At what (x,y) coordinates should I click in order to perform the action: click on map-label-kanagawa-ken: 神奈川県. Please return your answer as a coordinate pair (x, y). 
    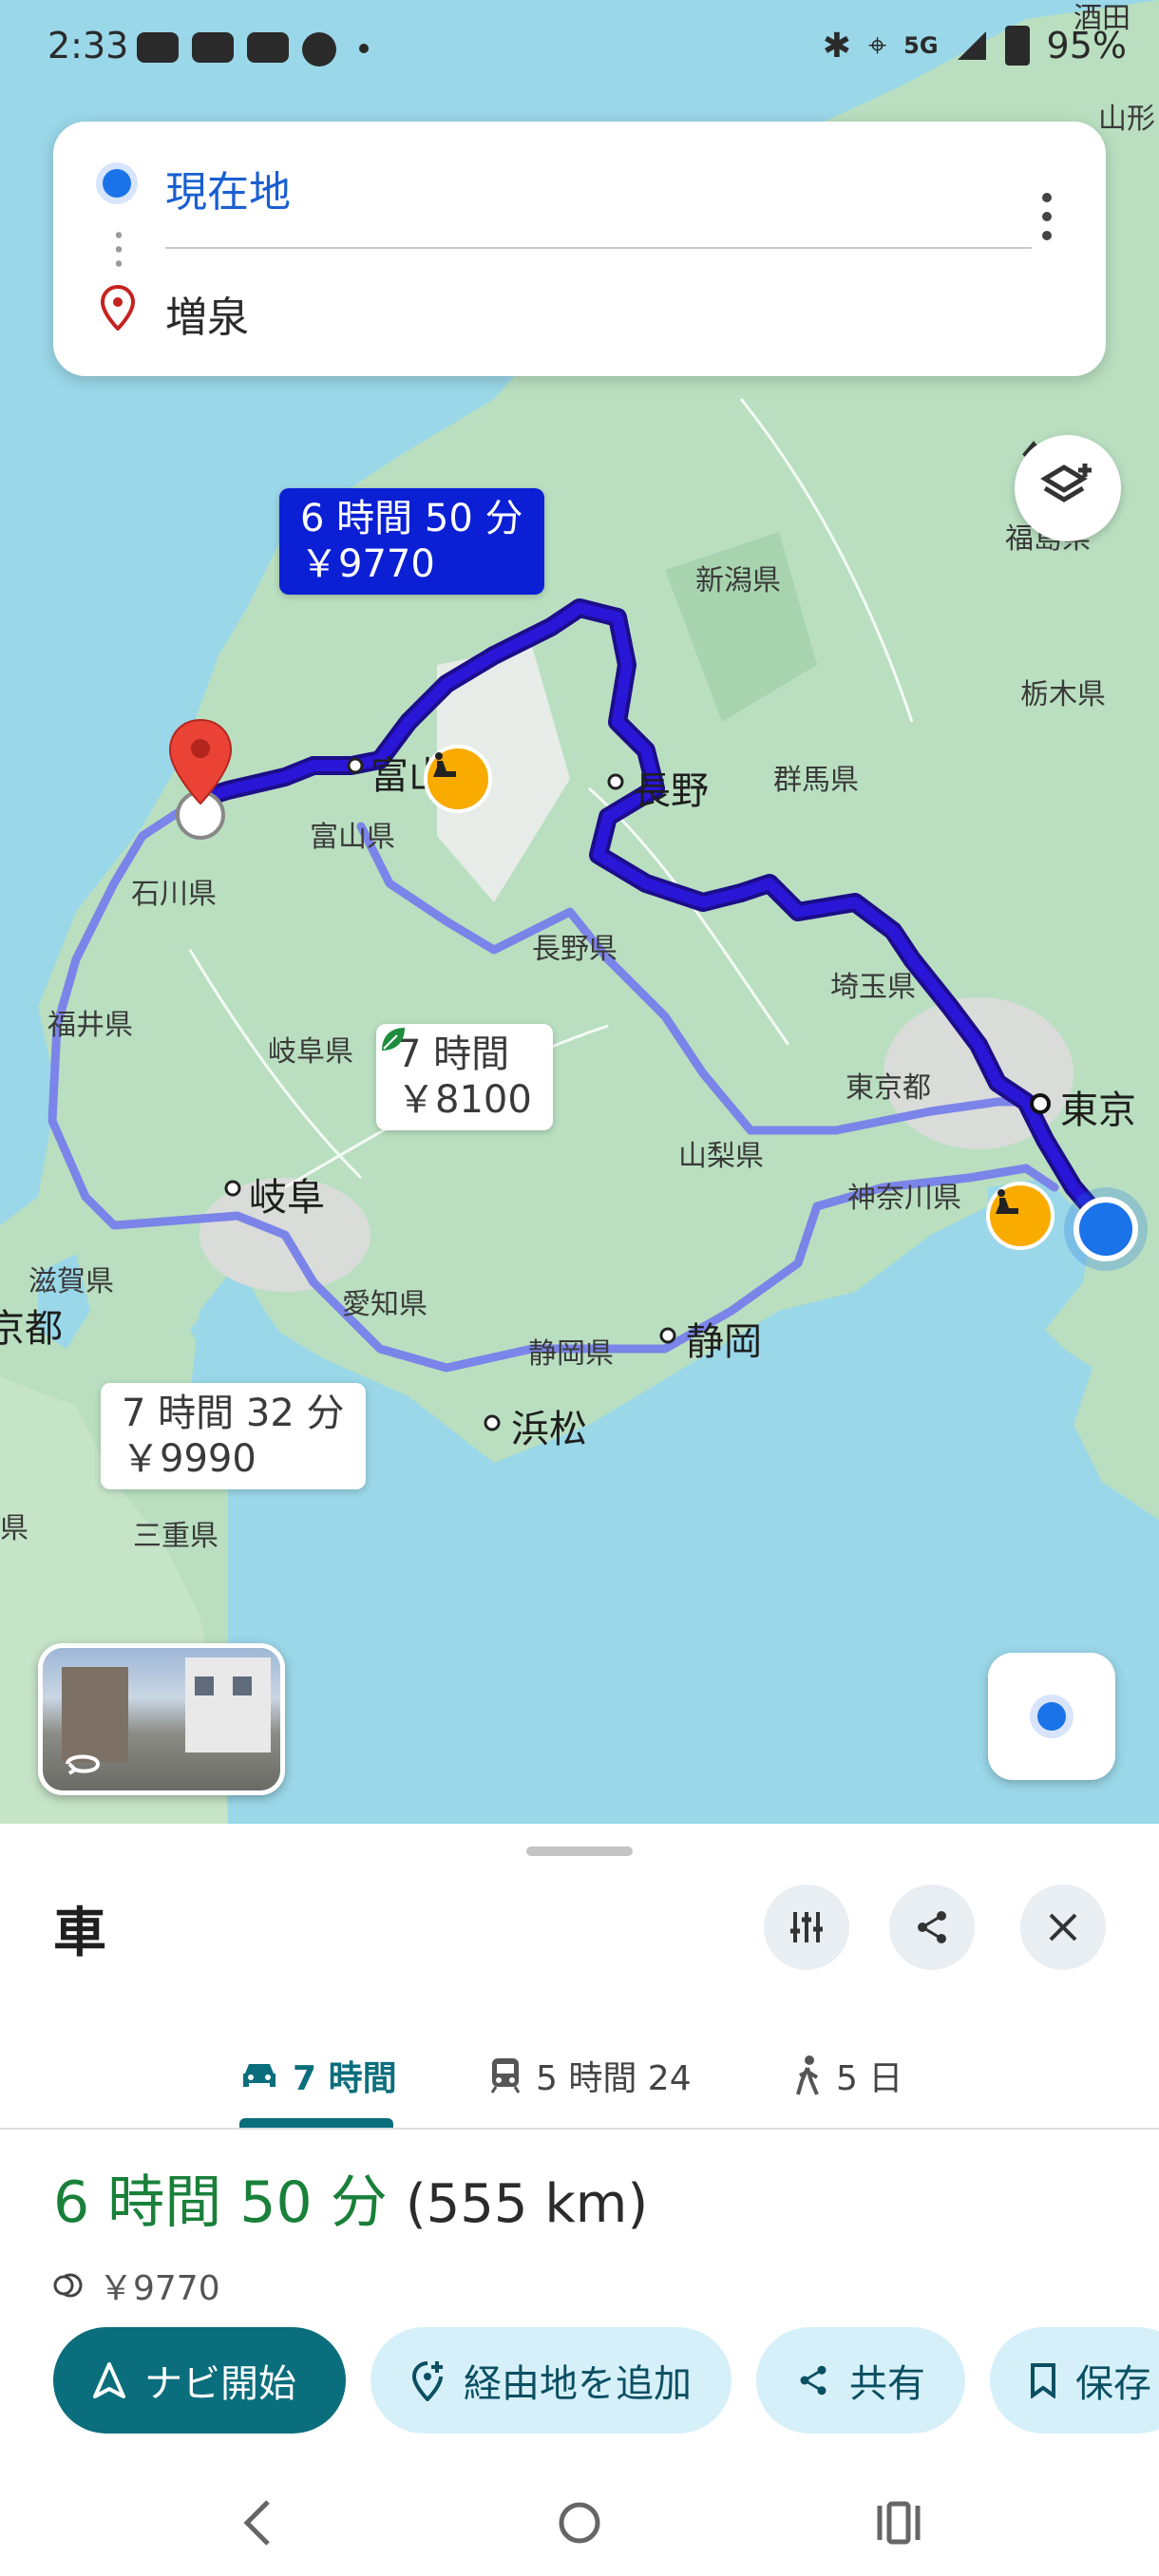
    Looking at the image, I should click on (904, 1198).